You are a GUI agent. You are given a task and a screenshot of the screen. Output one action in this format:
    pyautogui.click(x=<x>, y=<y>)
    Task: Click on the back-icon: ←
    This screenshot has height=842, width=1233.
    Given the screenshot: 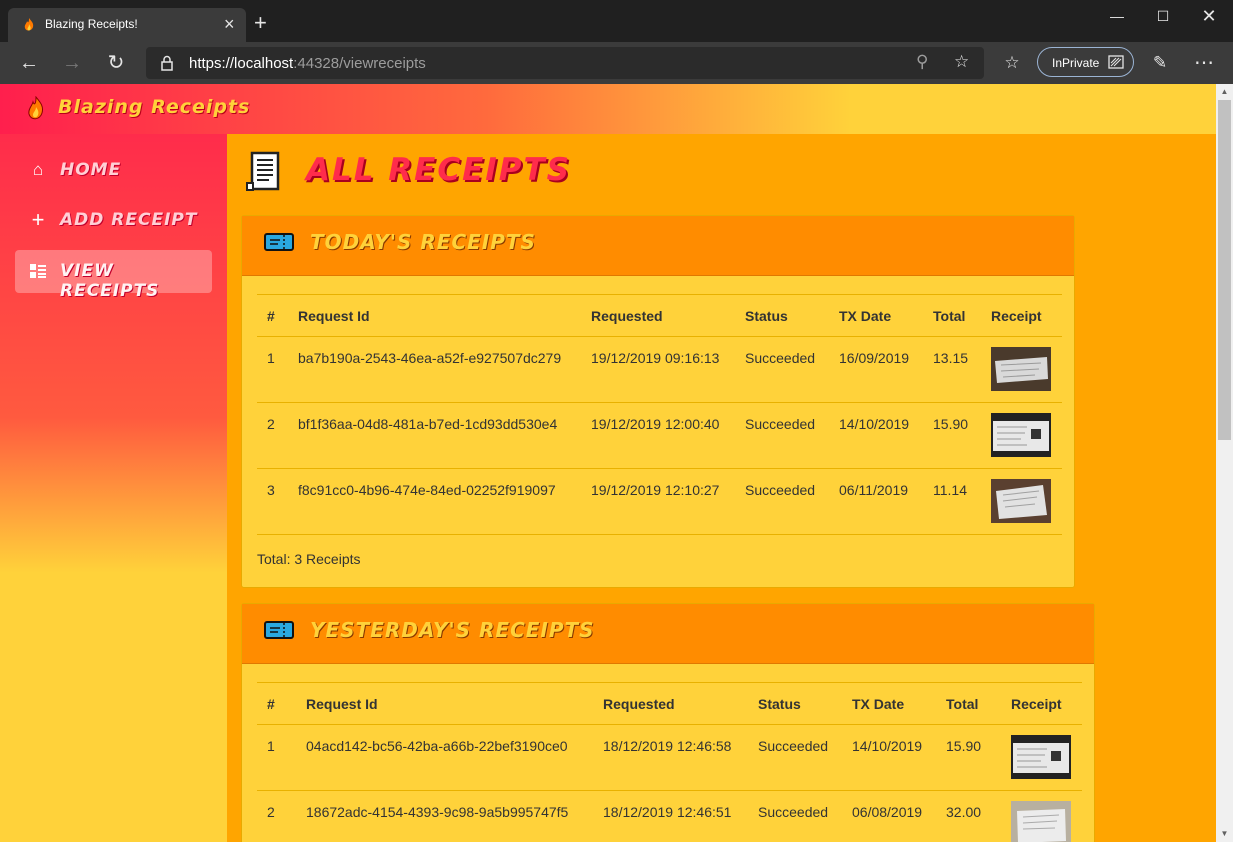 What is the action you would take?
    pyautogui.click(x=29, y=63)
    